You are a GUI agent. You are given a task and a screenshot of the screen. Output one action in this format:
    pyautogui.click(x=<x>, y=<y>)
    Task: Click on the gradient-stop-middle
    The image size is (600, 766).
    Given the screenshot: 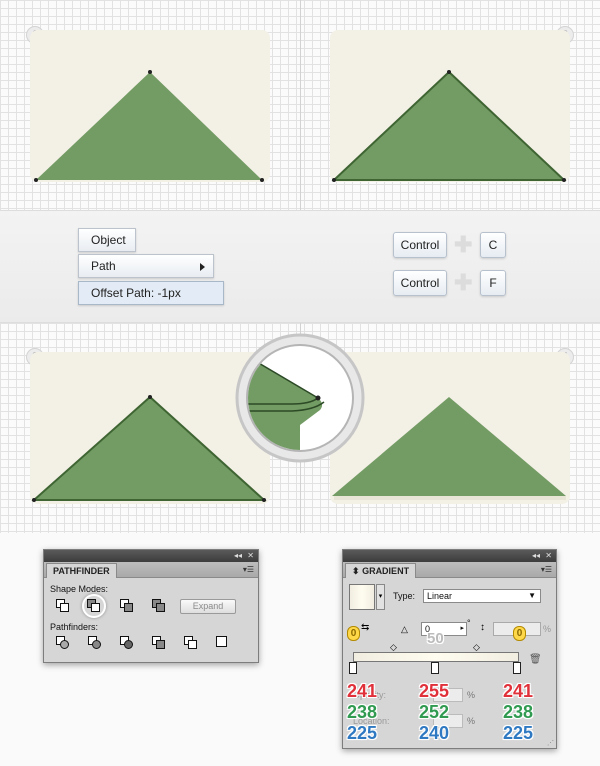 What is the action you would take?
    pyautogui.click(x=435, y=668)
    